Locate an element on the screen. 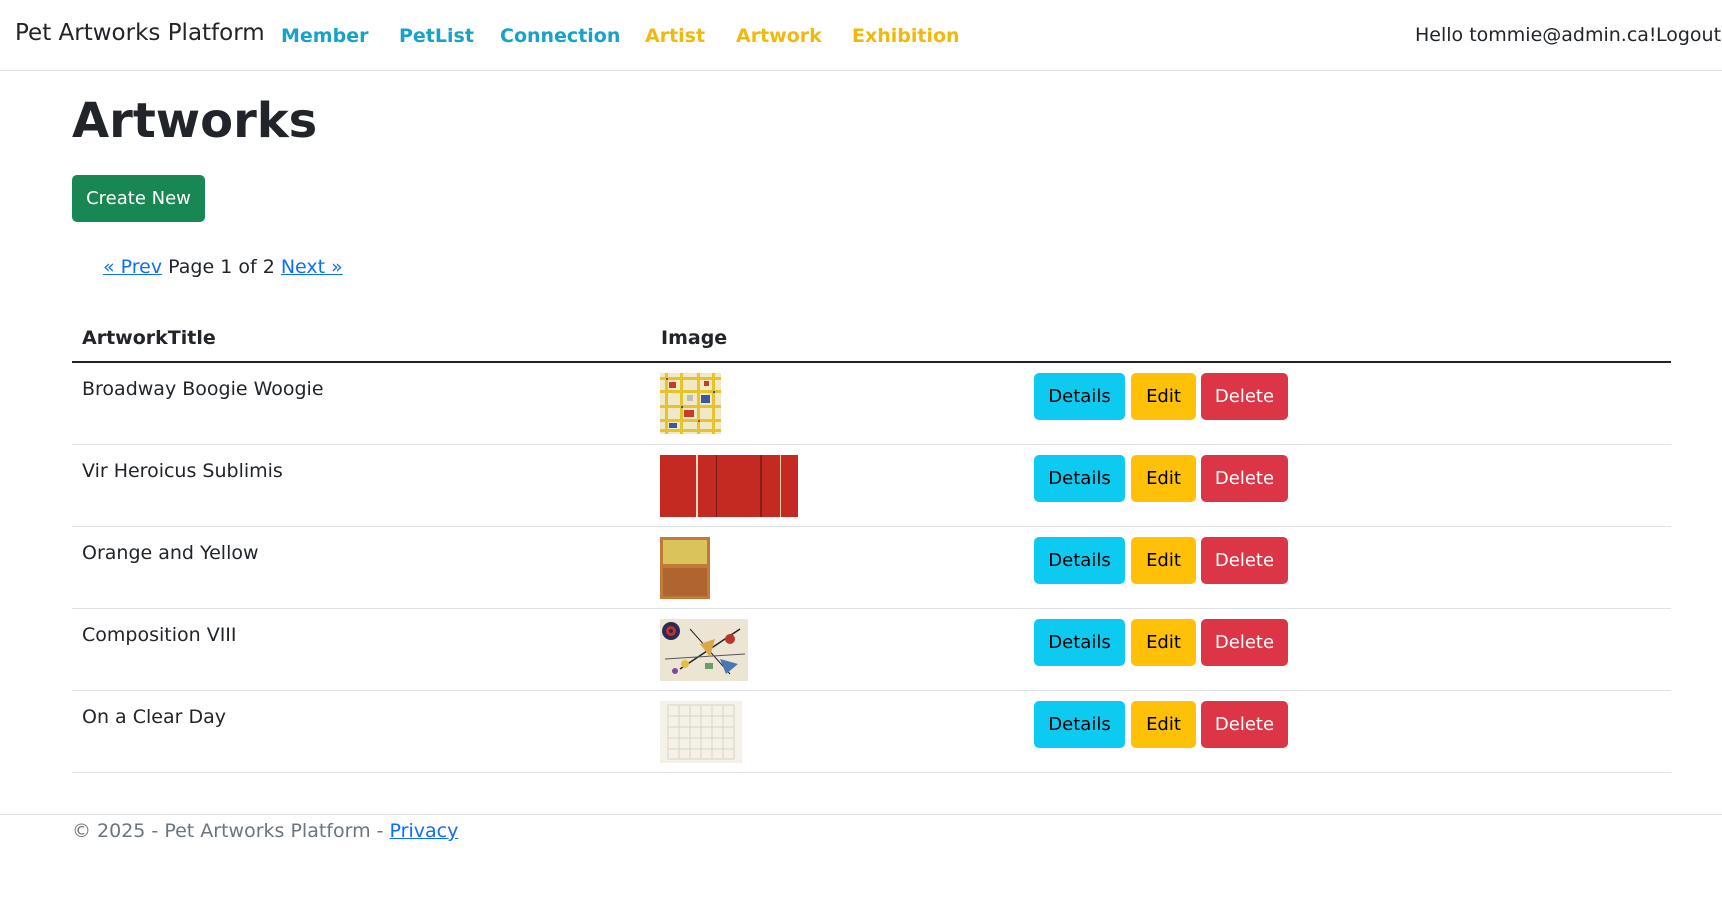  pagination: « Prev Page 1 of 2 Next » is located at coordinates (223, 267).